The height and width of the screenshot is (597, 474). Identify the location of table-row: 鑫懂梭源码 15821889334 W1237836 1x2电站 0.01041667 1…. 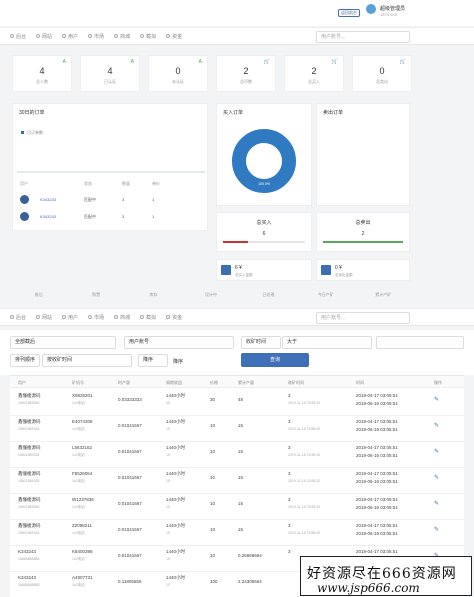
(237, 506).